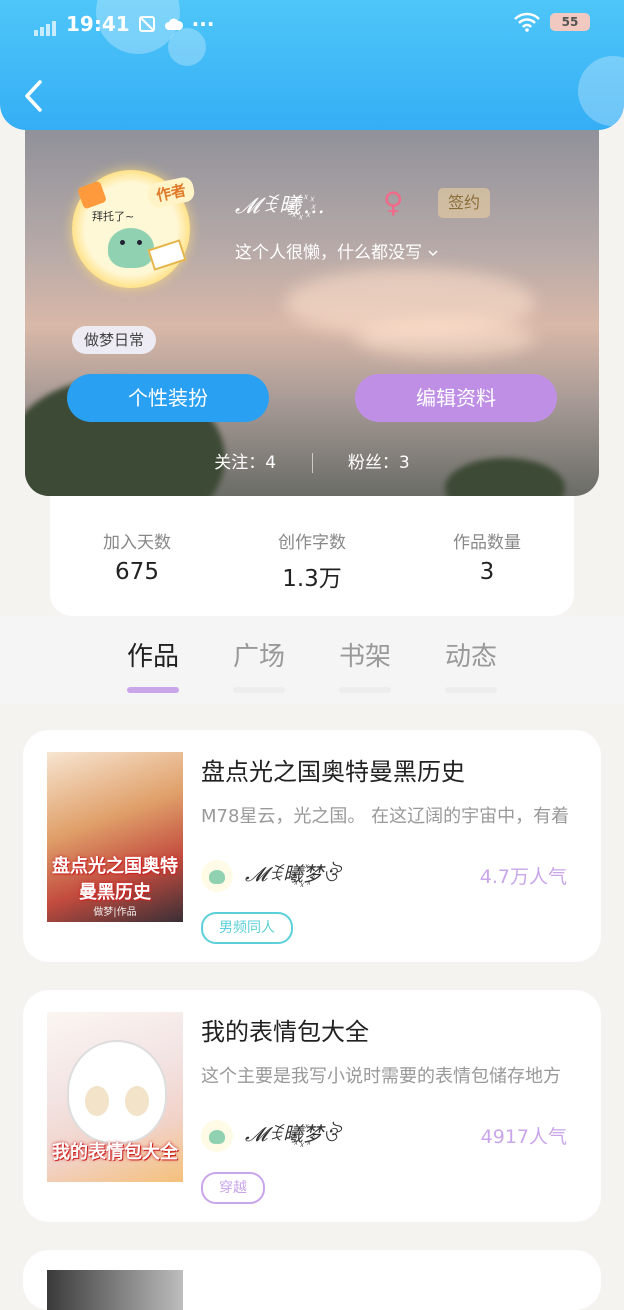 The image size is (624, 1310). What do you see at coordinates (113, 216) in the screenshot?
I see `avatar-text: 拜托了~` at bounding box center [113, 216].